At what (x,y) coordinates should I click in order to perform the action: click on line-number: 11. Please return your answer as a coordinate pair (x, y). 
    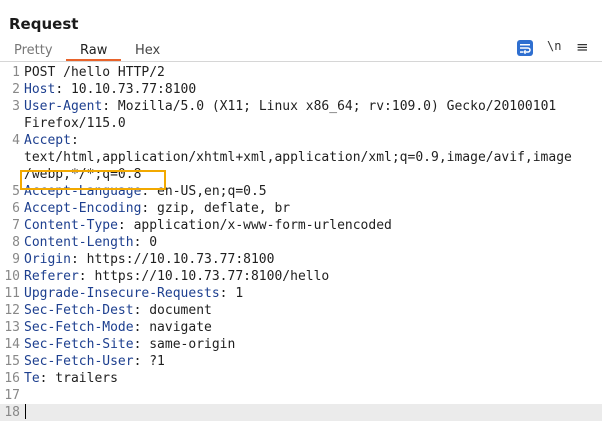
    Looking at the image, I should click on (12, 293).